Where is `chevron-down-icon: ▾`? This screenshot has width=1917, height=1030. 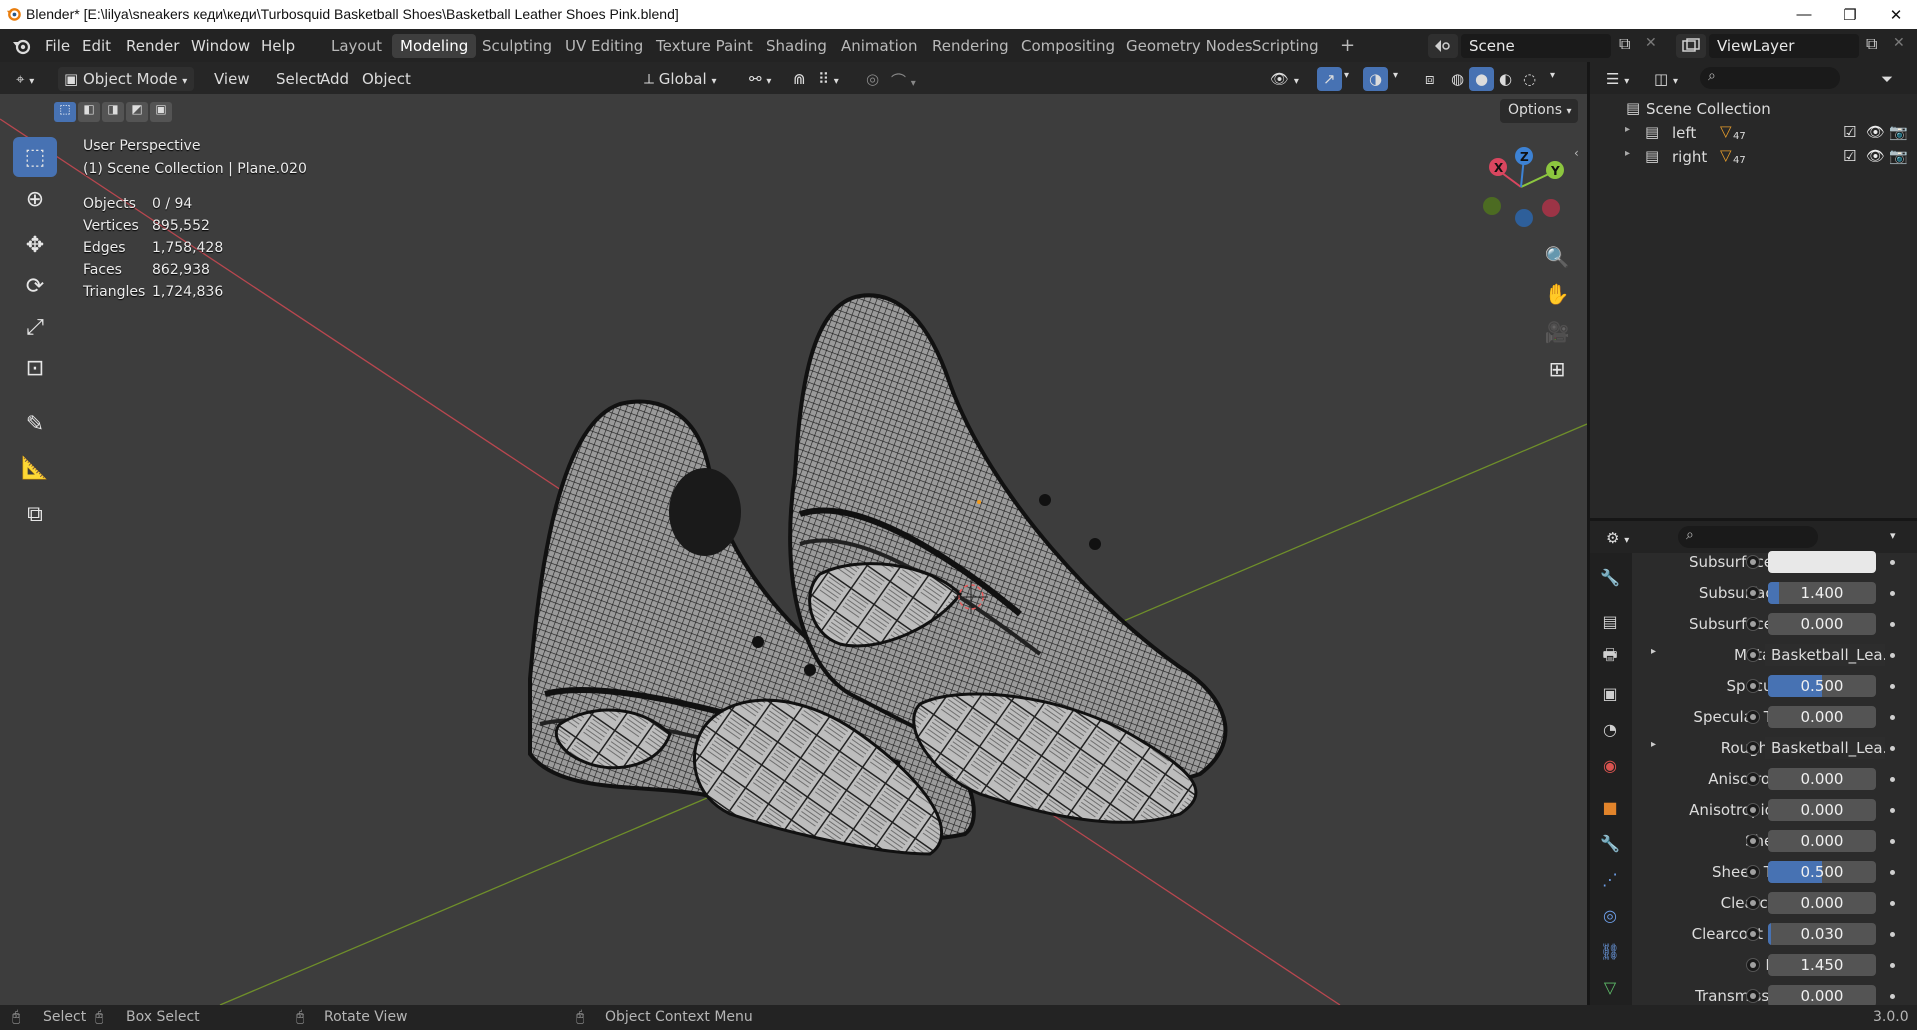 chevron-down-icon: ▾ is located at coordinates (1893, 538).